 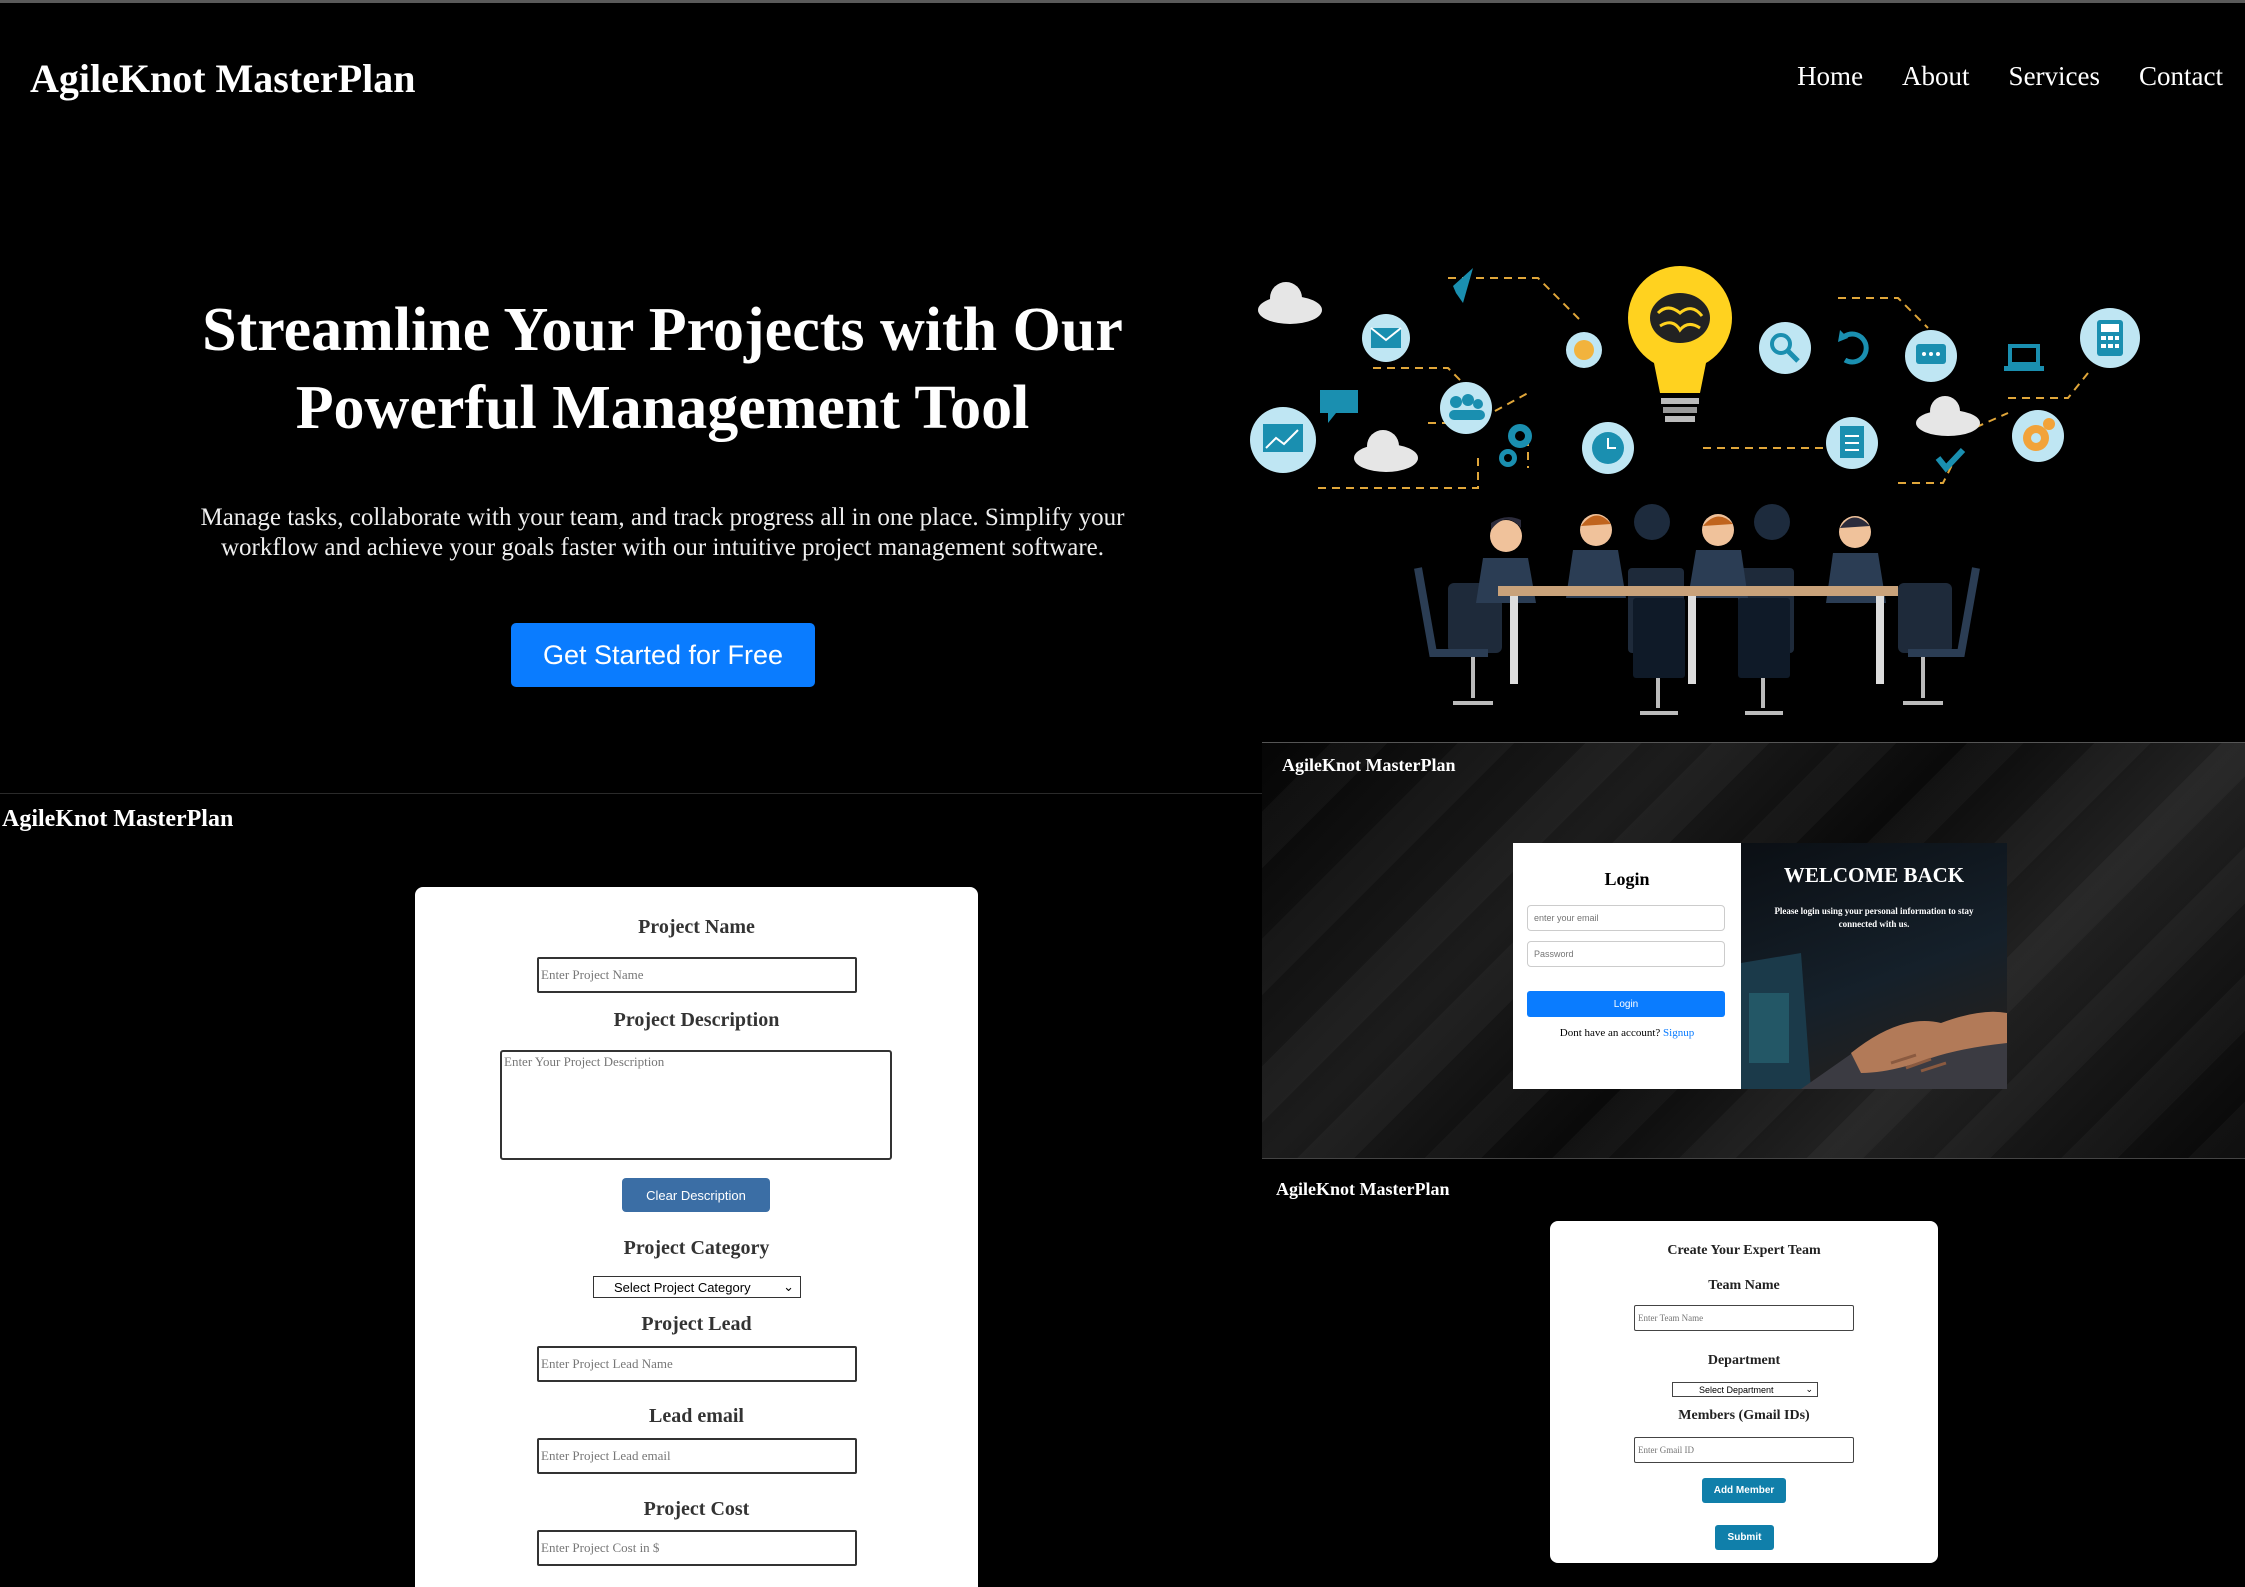 I want to click on chat-bubble-icon, so click(x=1339, y=406).